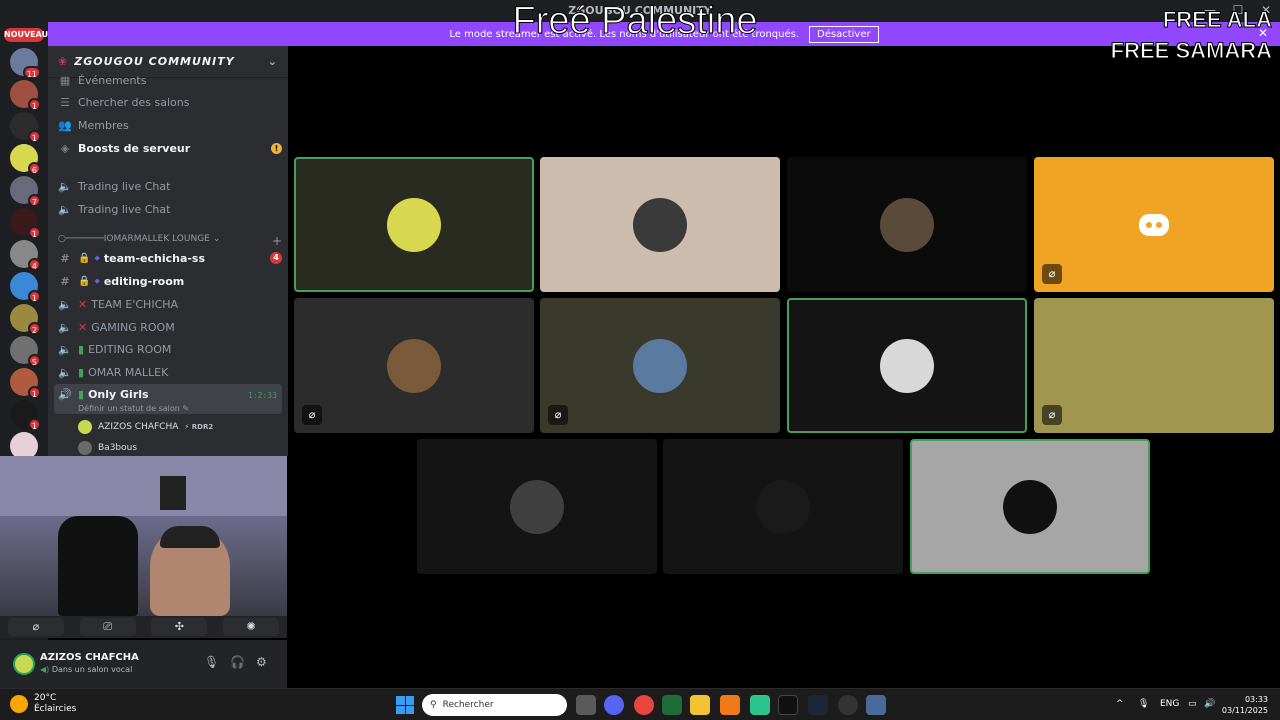  I want to click on discord-app-icon, so click(614, 705).